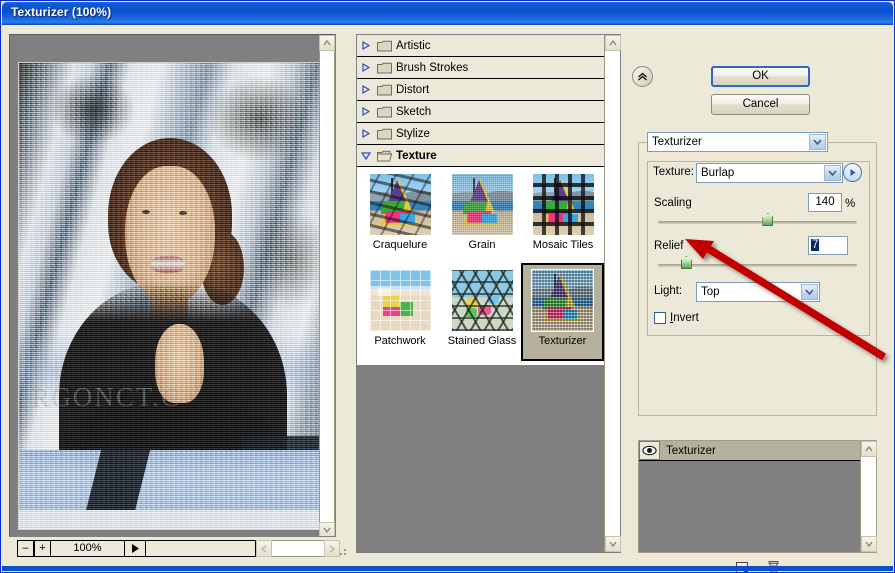 This screenshot has height=573, width=895. Describe the element at coordinates (481, 156) in the screenshot. I see `filter-category-texture: Texture` at that location.